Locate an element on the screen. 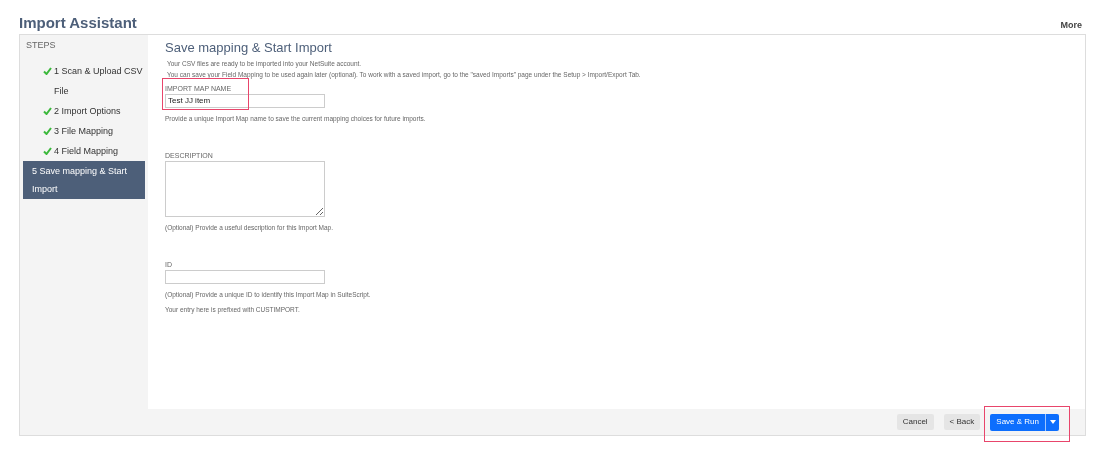  step-item: 2 Import Options is located at coordinates (84, 110).